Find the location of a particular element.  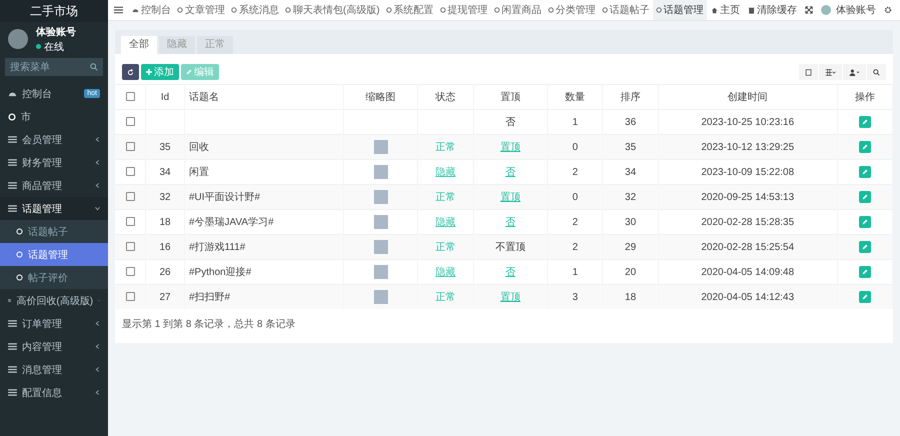

table-cell: 2023-10-12 13:29:25 is located at coordinates (747, 147).